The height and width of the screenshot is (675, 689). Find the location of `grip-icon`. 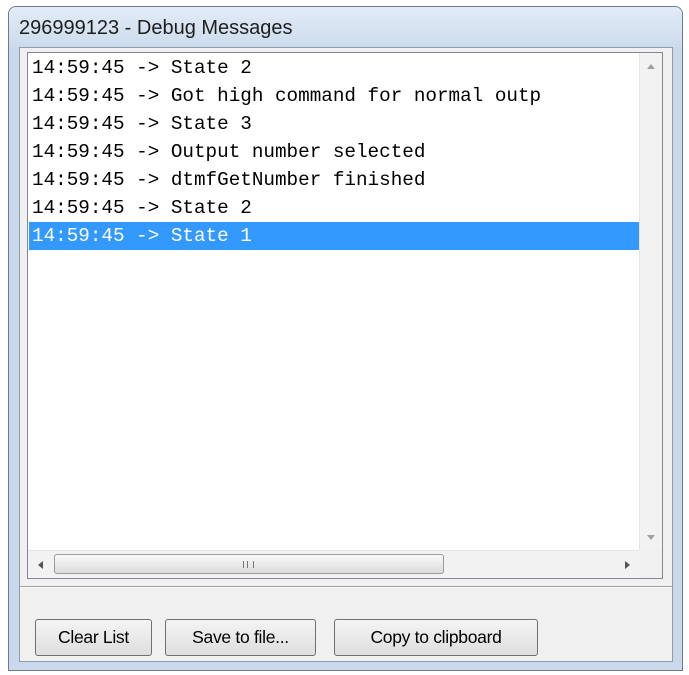

grip-icon is located at coordinates (248, 564).